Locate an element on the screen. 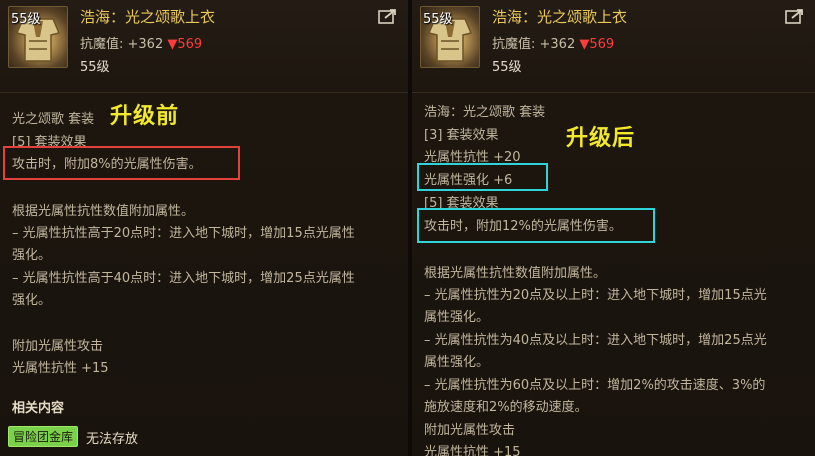 The image size is (815, 456). desc-line: – 光属性抗性高于20点时：进入地下城时，增加15点光属性 is located at coordinates (183, 233).